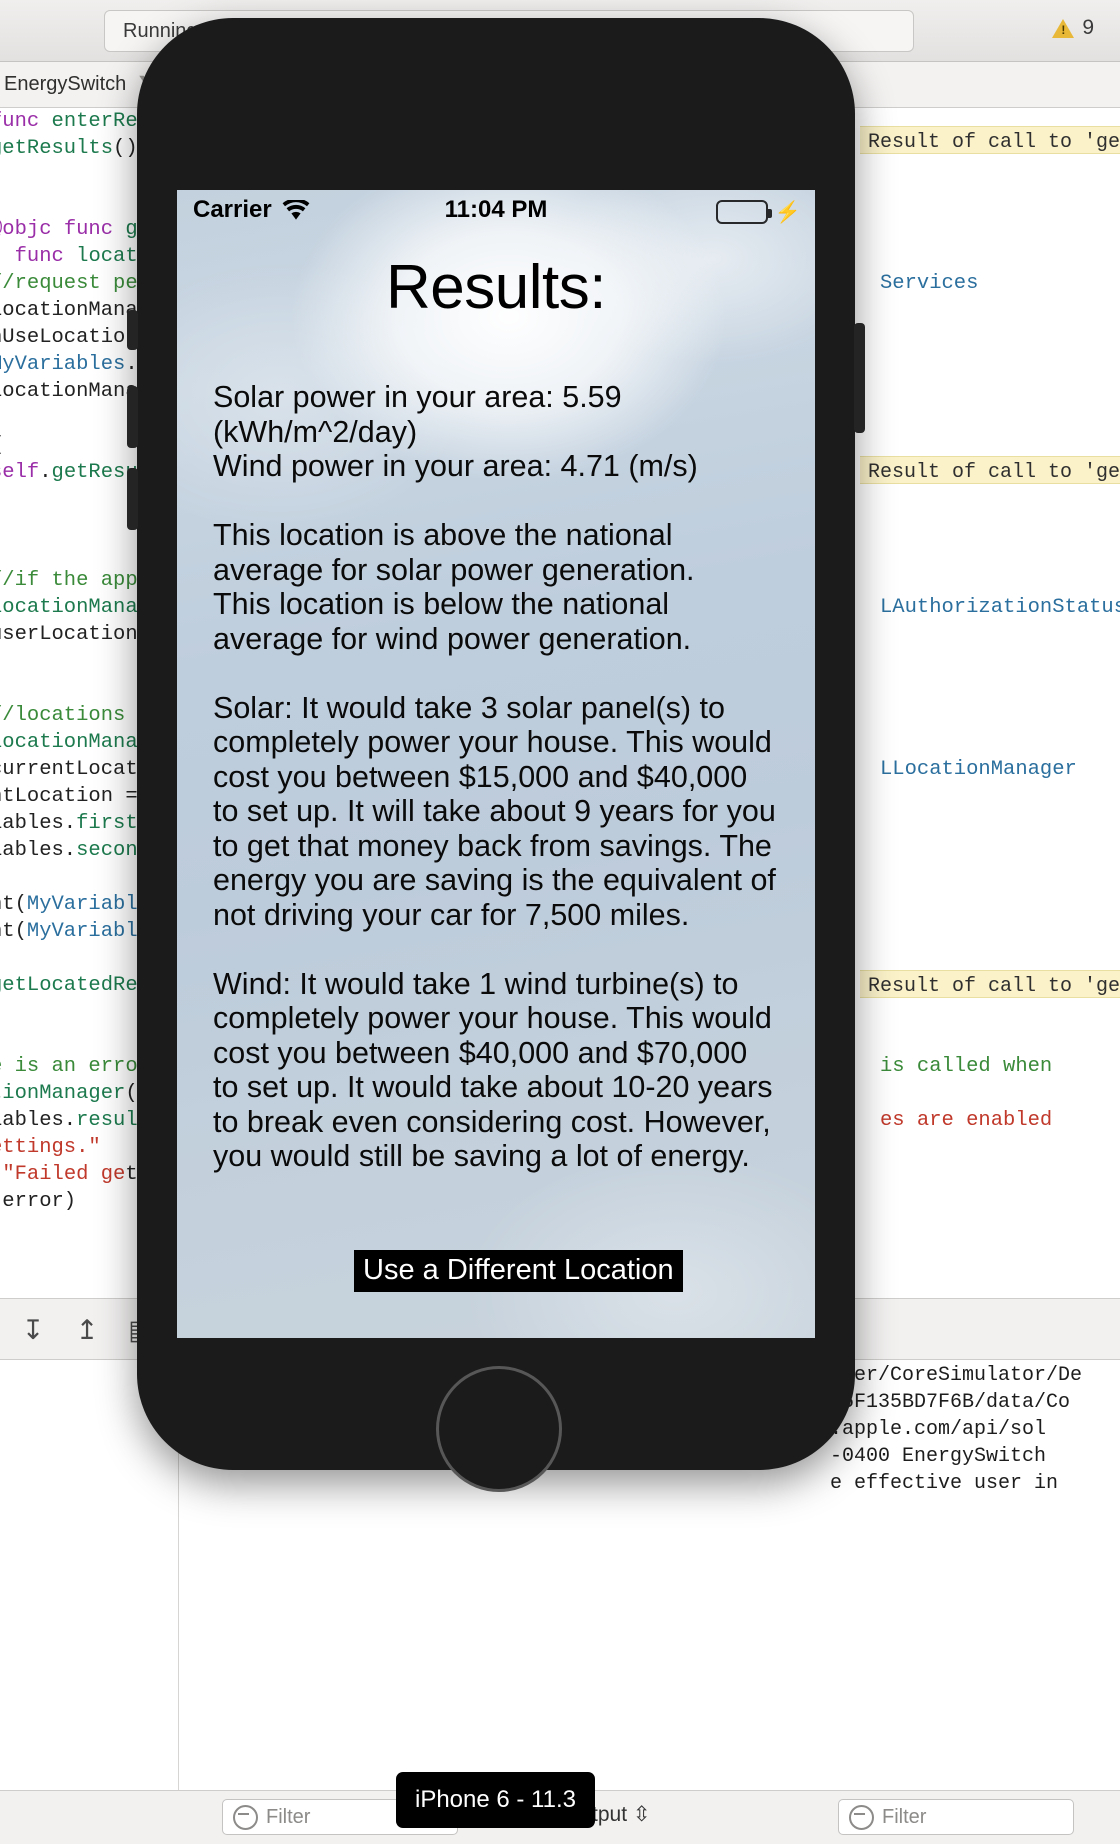 This screenshot has height=1844, width=1120. Describe the element at coordinates (1088, 27) in the screenshot. I see `warning-count: 9` at that location.